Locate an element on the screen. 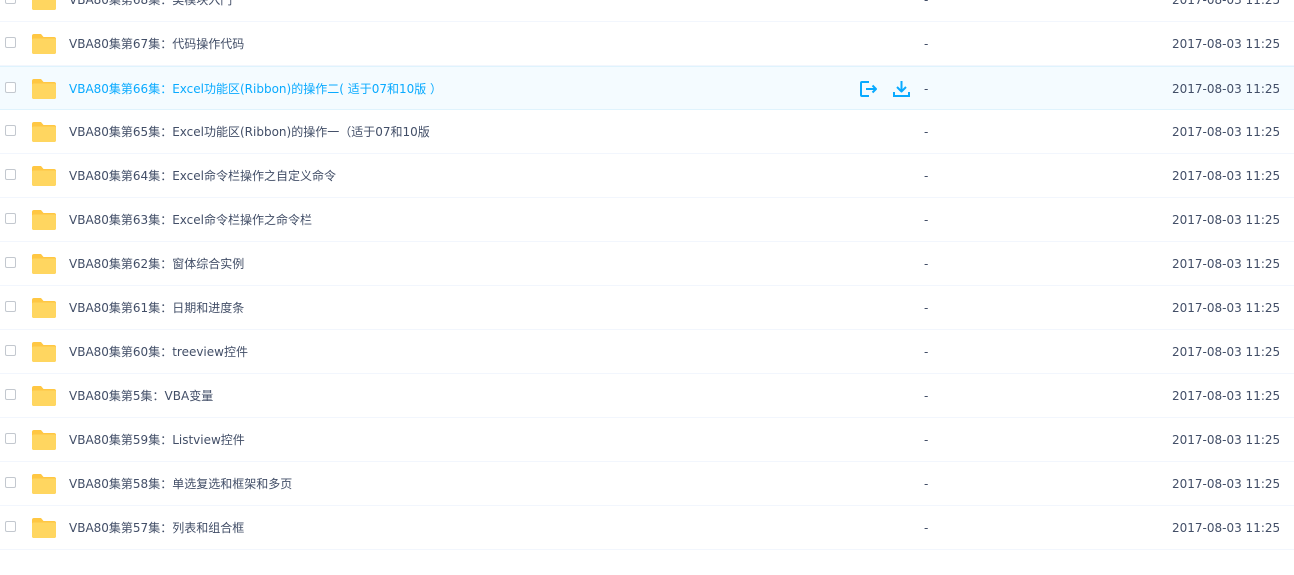 This screenshot has width=1294, height=575. list-item: VBA80集第68集：类模块入门 - 2017-08-03 11:25 is located at coordinates (647, 11).